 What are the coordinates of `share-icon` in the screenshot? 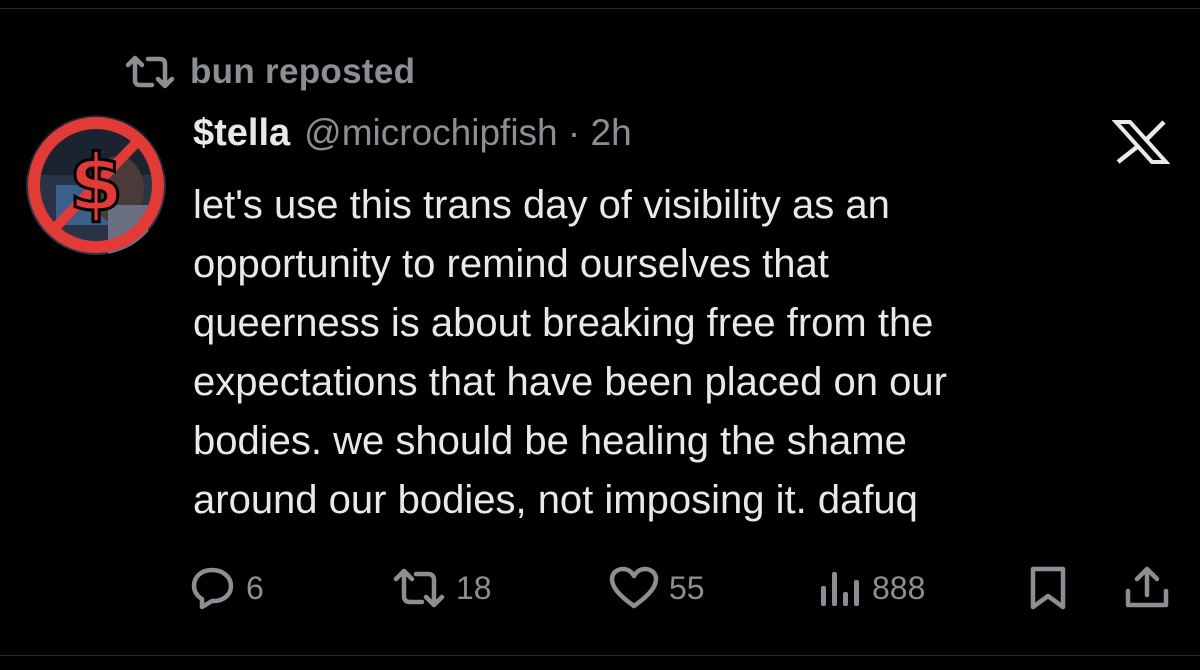 It's located at (1147, 588).